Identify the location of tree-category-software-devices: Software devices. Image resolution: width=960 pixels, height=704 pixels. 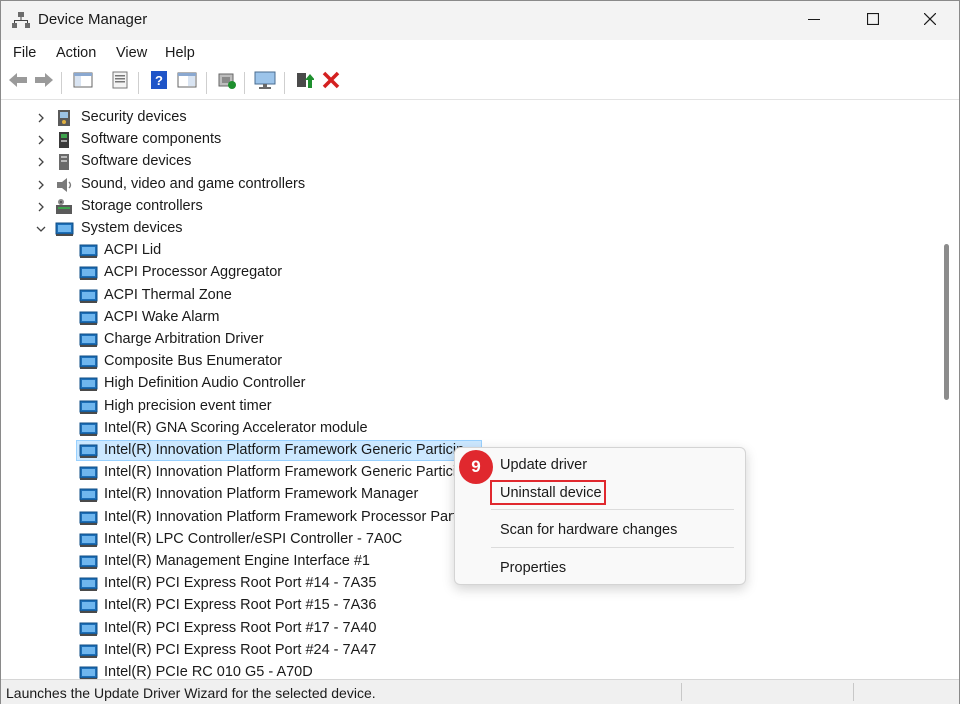
(469, 162).